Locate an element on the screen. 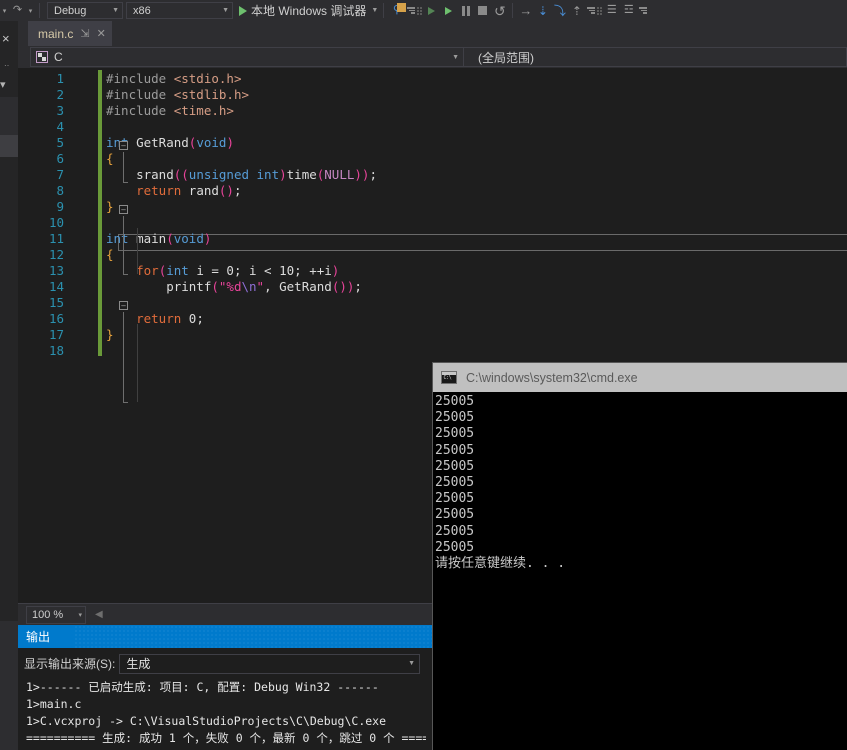  code-token: () is located at coordinates (226, 190).